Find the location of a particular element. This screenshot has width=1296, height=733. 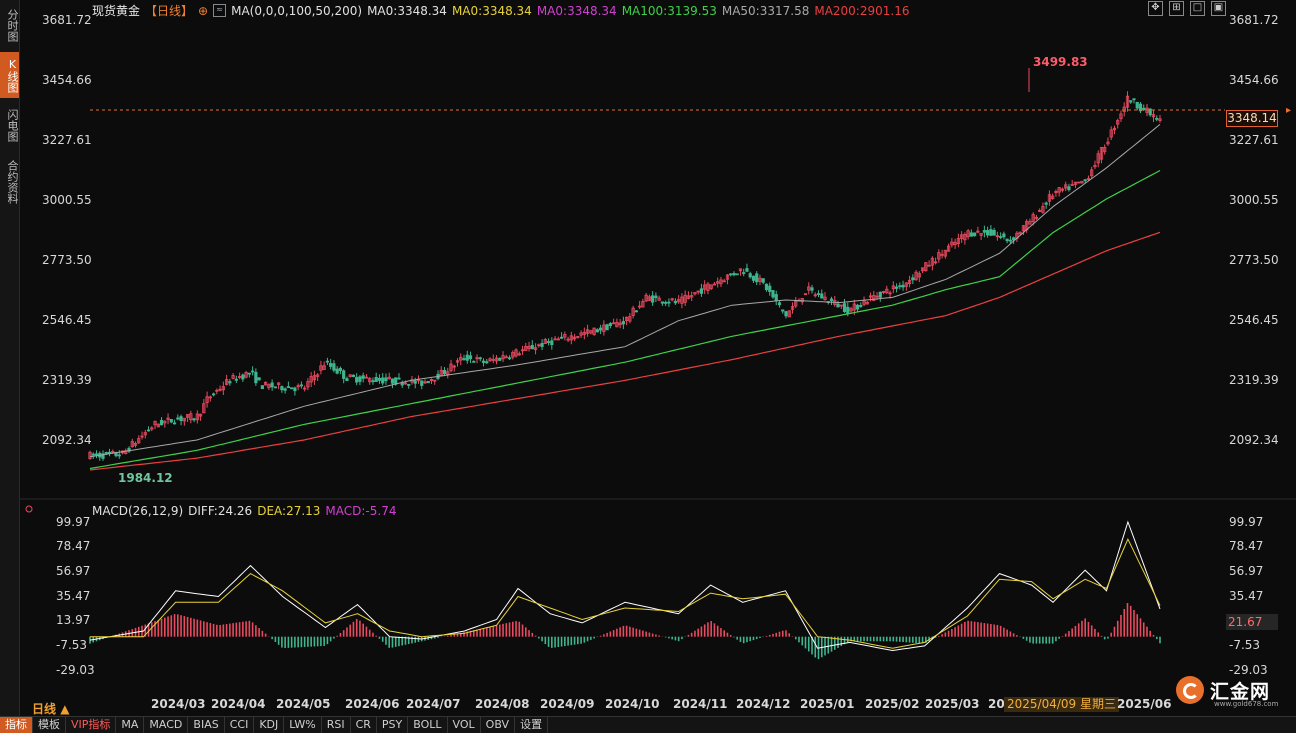

brand-logo: 汇金网 www.gold678.com is located at coordinates (1227, 692).